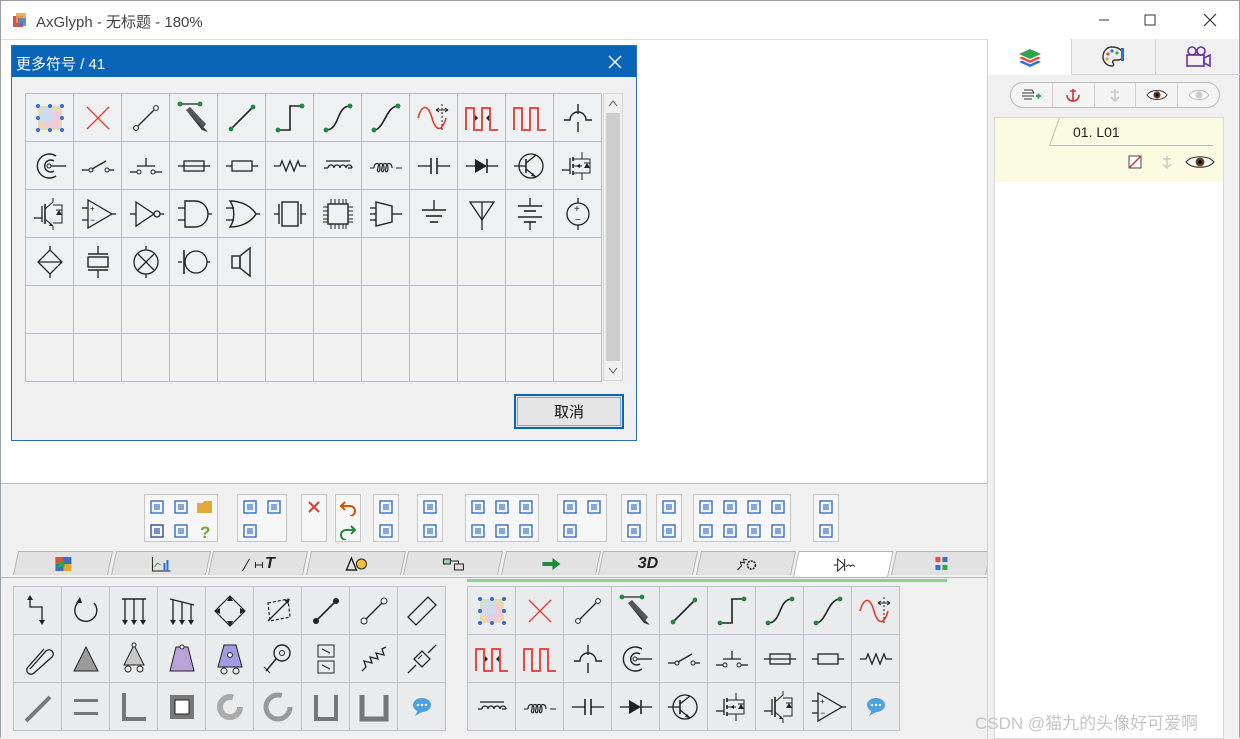  Describe the element at coordinates (615, 62) in the screenshot. I see `dialog-close-icon` at that location.